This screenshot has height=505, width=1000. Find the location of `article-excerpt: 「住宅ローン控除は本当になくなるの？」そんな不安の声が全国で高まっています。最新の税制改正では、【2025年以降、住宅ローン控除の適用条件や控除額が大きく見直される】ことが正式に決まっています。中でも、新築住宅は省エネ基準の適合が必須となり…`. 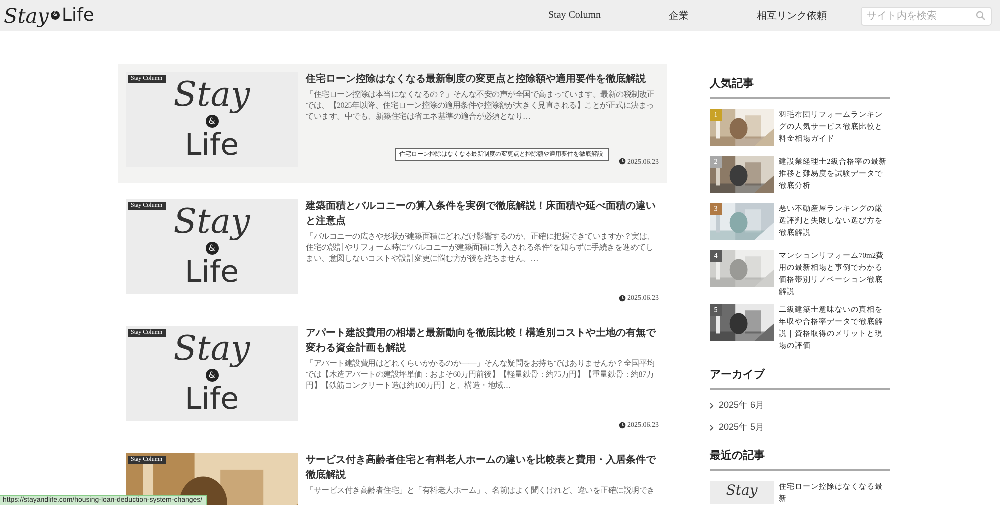

article-excerpt: 「住宅ローン控除は本当になくなるの？」そんな不安の声が全国で高まっています。最新の税制改正では、【2025年以降、住宅ローン控除の適用条件や控除額が大きく見直される】ことが正式に決まっています。中でも、新築住宅は省エネ基準の適合が必須となり… is located at coordinates (481, 105).